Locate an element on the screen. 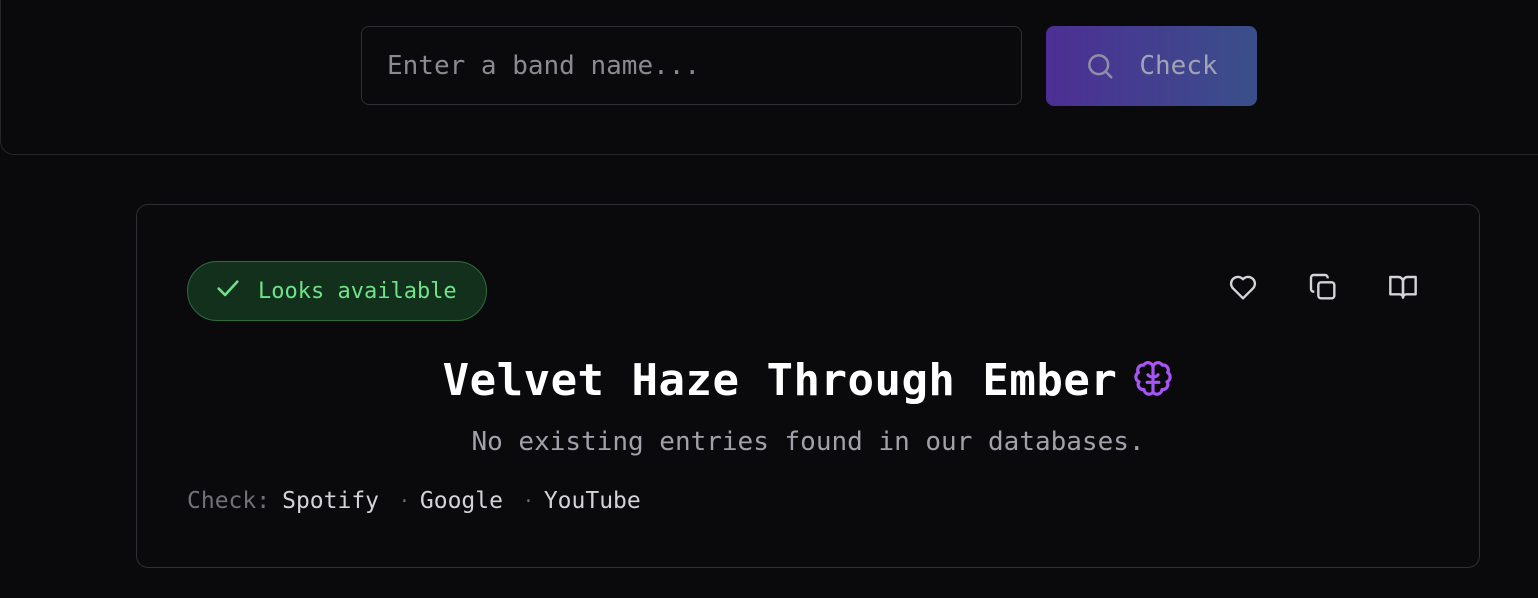 Image resolution: width=1538 pixels, height=598 pixels. details-button is located at coordinates (1403, 289).